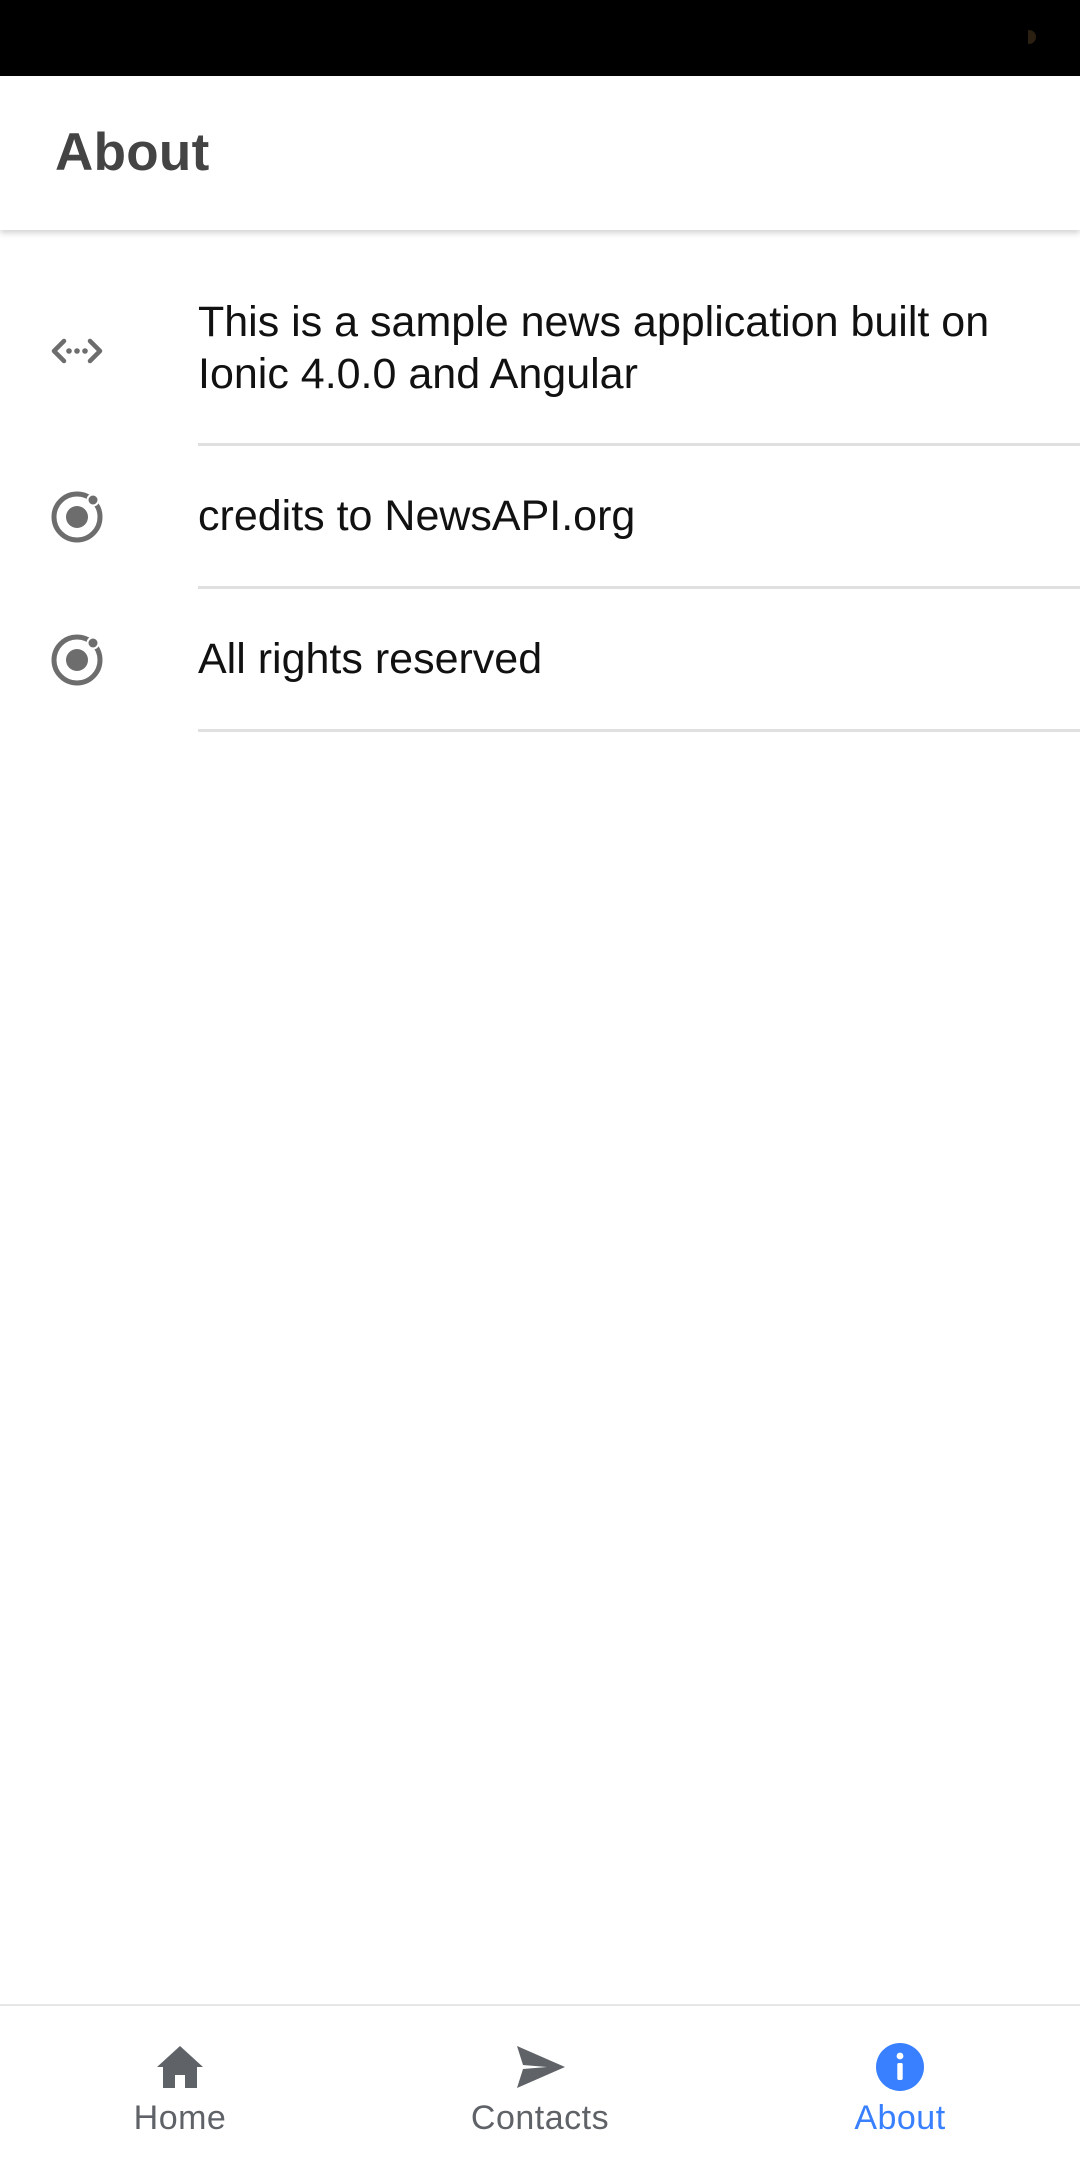 The width and height of the screenshot is (1080, 2160). Describe the element at coordinates (180, 2067) in the screenshot. I see `home-icon` at that location.